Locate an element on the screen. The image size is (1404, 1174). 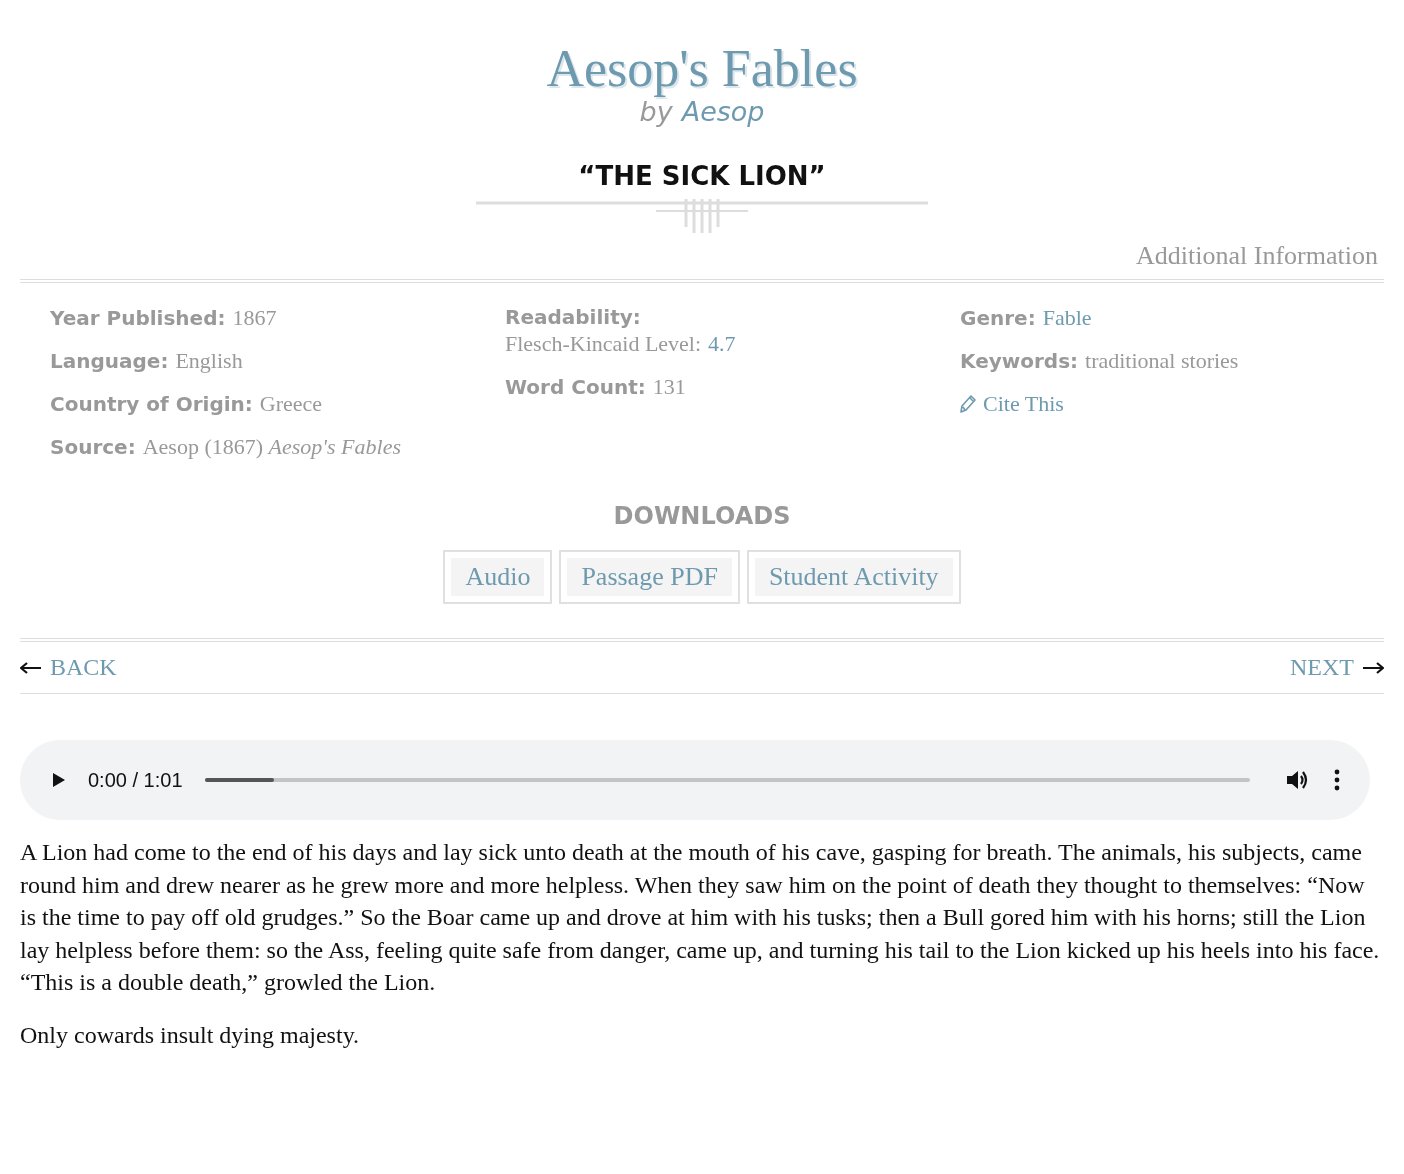
info-value: Flesch-Kincaid Level: is located at coordinates (603, 344).